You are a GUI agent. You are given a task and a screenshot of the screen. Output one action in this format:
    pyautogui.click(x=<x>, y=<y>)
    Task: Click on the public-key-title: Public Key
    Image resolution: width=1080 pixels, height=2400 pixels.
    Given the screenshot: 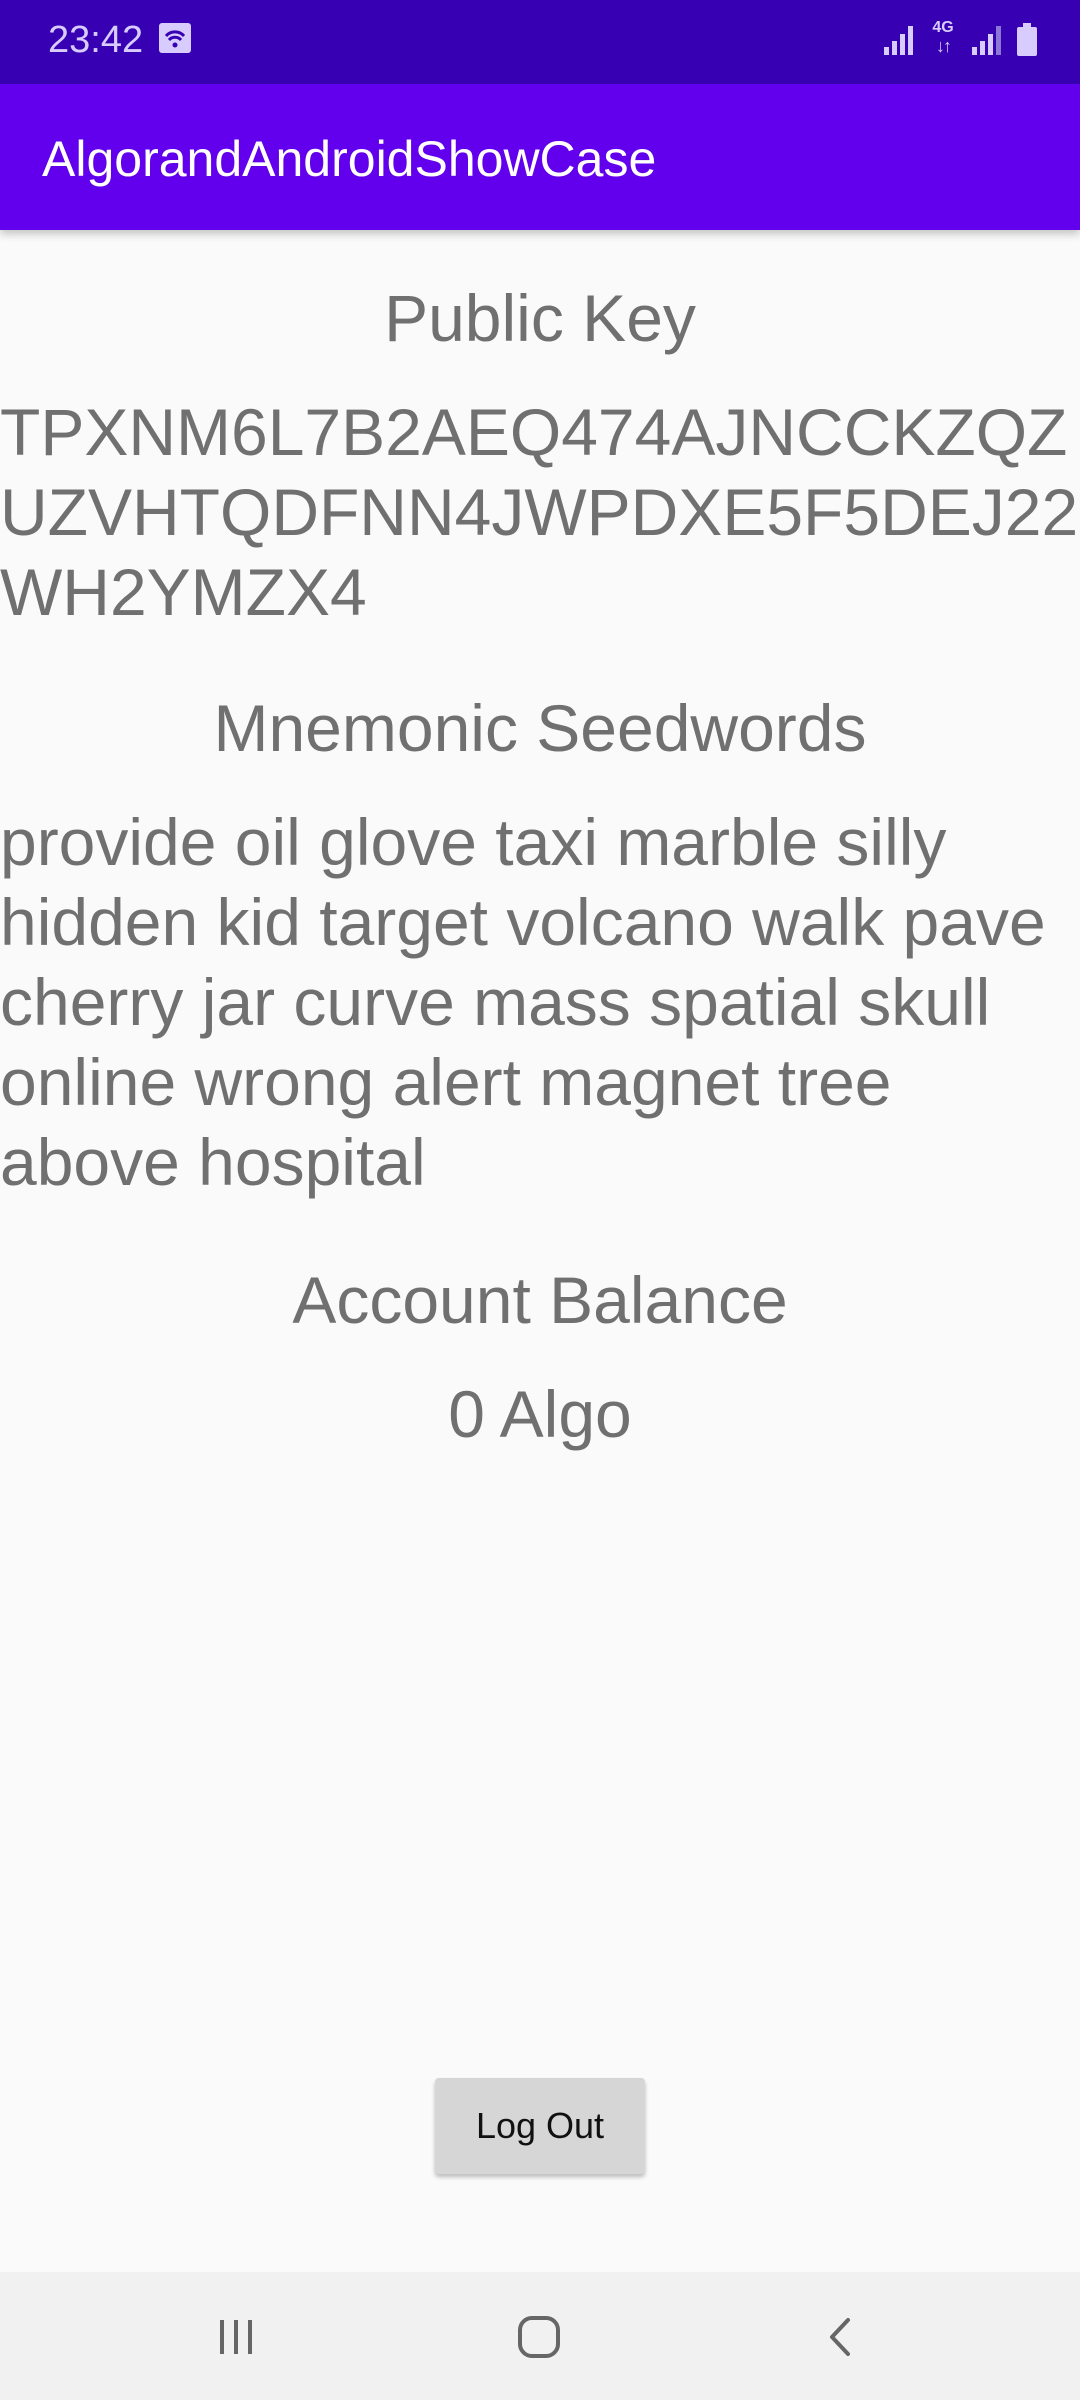 What is the action you would take?
    pyautogui.click(x=540, y=318)
    